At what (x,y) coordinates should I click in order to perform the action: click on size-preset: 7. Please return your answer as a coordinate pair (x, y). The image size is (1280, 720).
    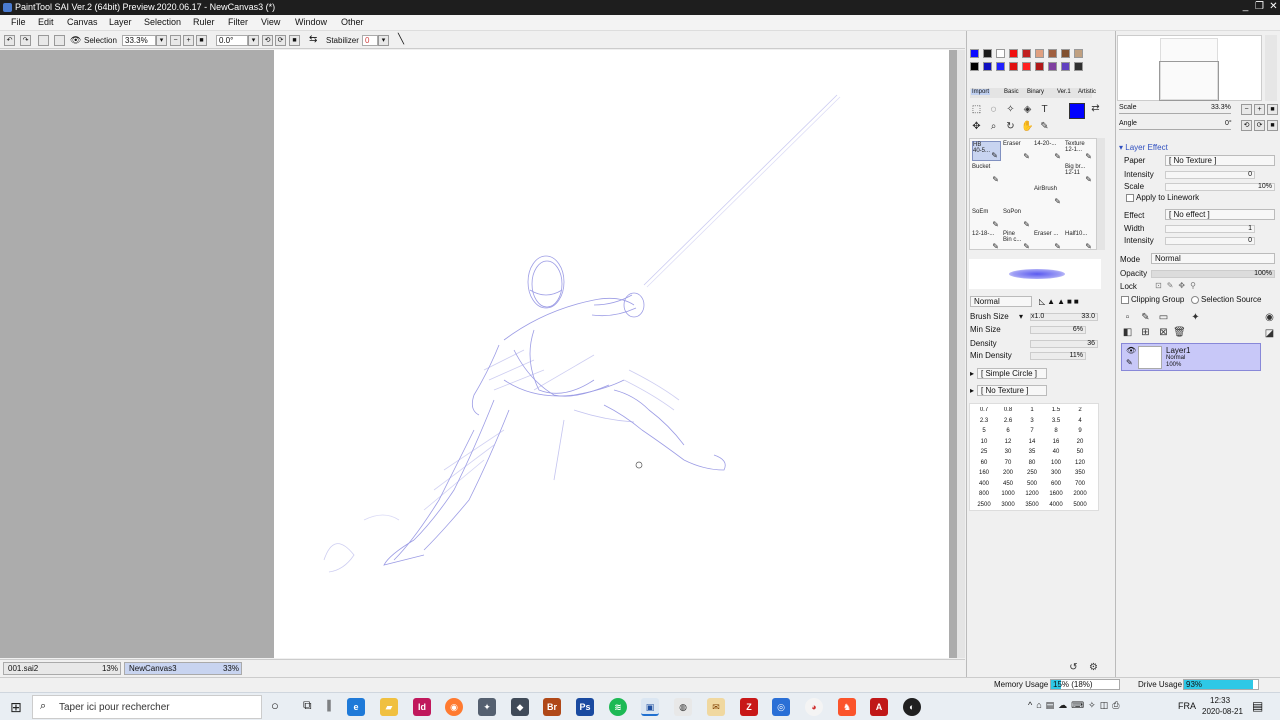
    Looking at the image, I should click on (1032, 431).